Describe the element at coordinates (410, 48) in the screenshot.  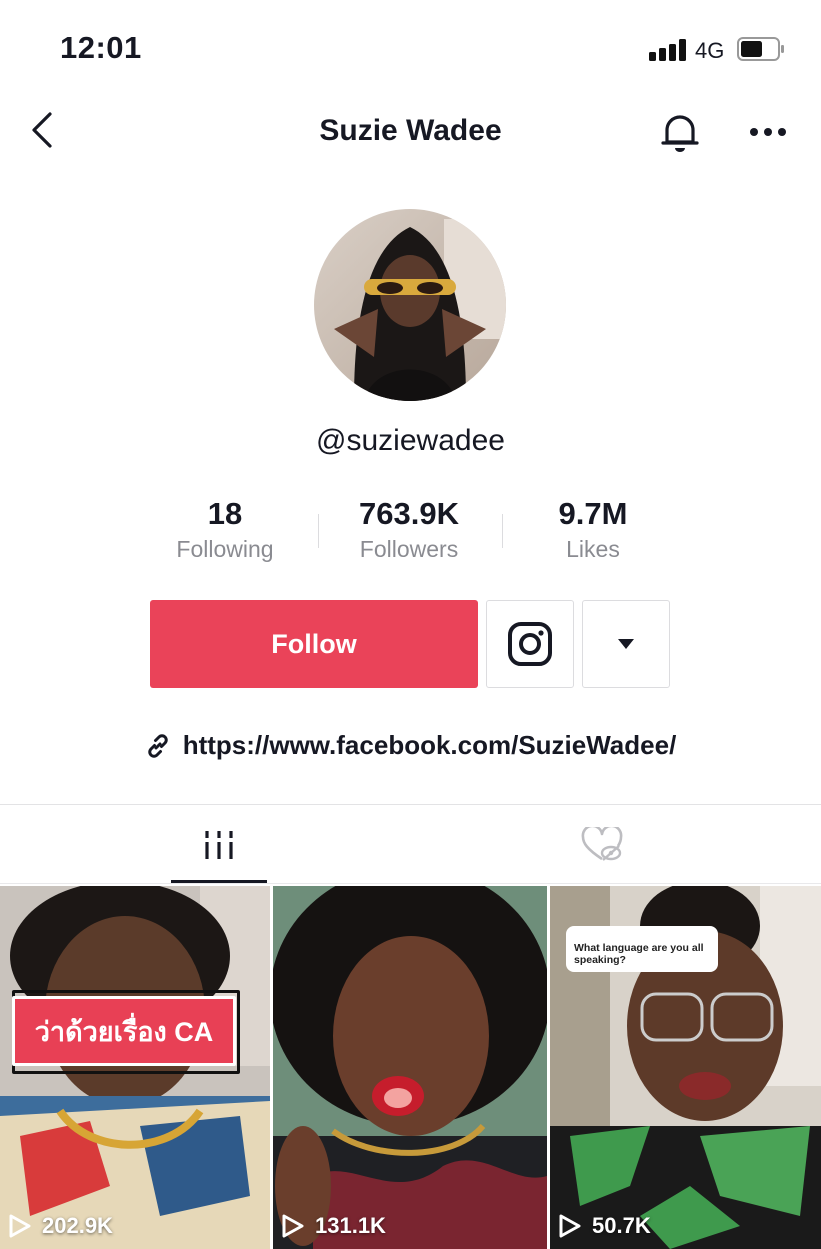
I see `status-bar: 12:01 4G` at that location.